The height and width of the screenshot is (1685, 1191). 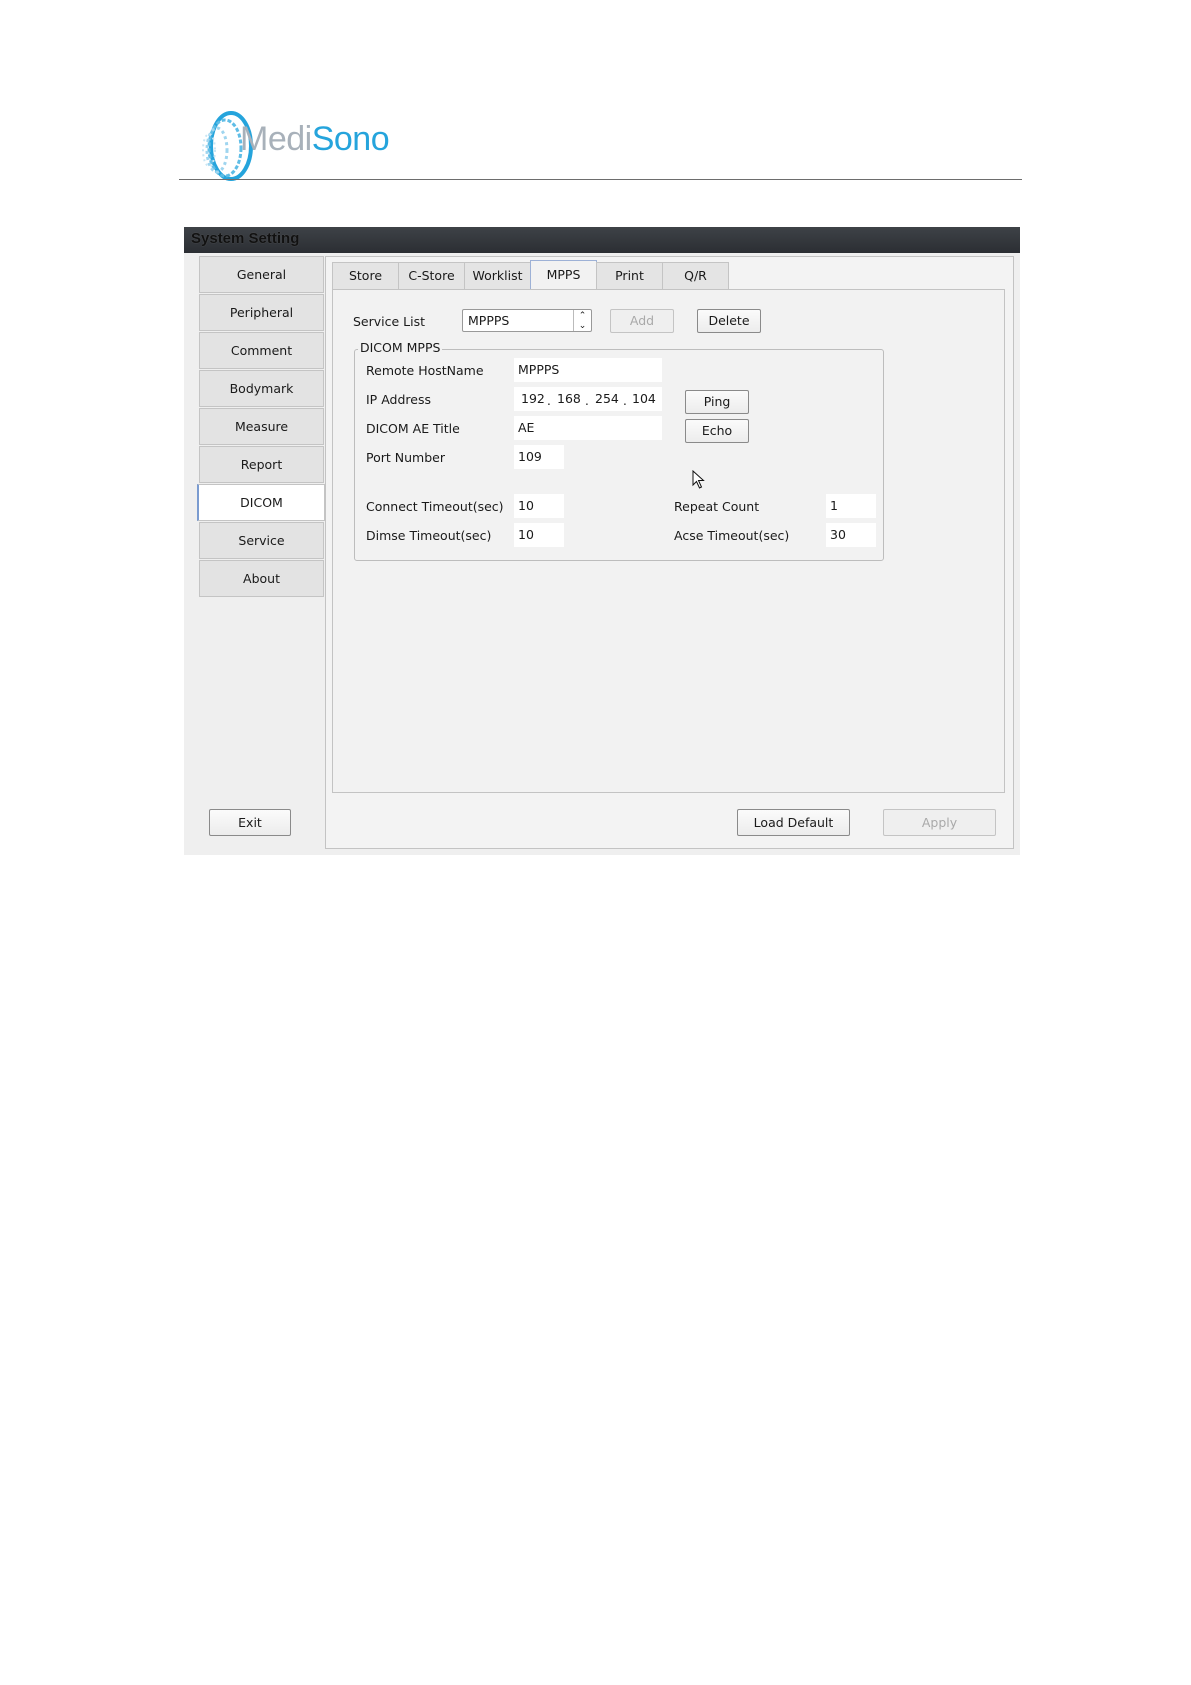 I want to click on port-number-field: 109, so click(x=539, y=457).